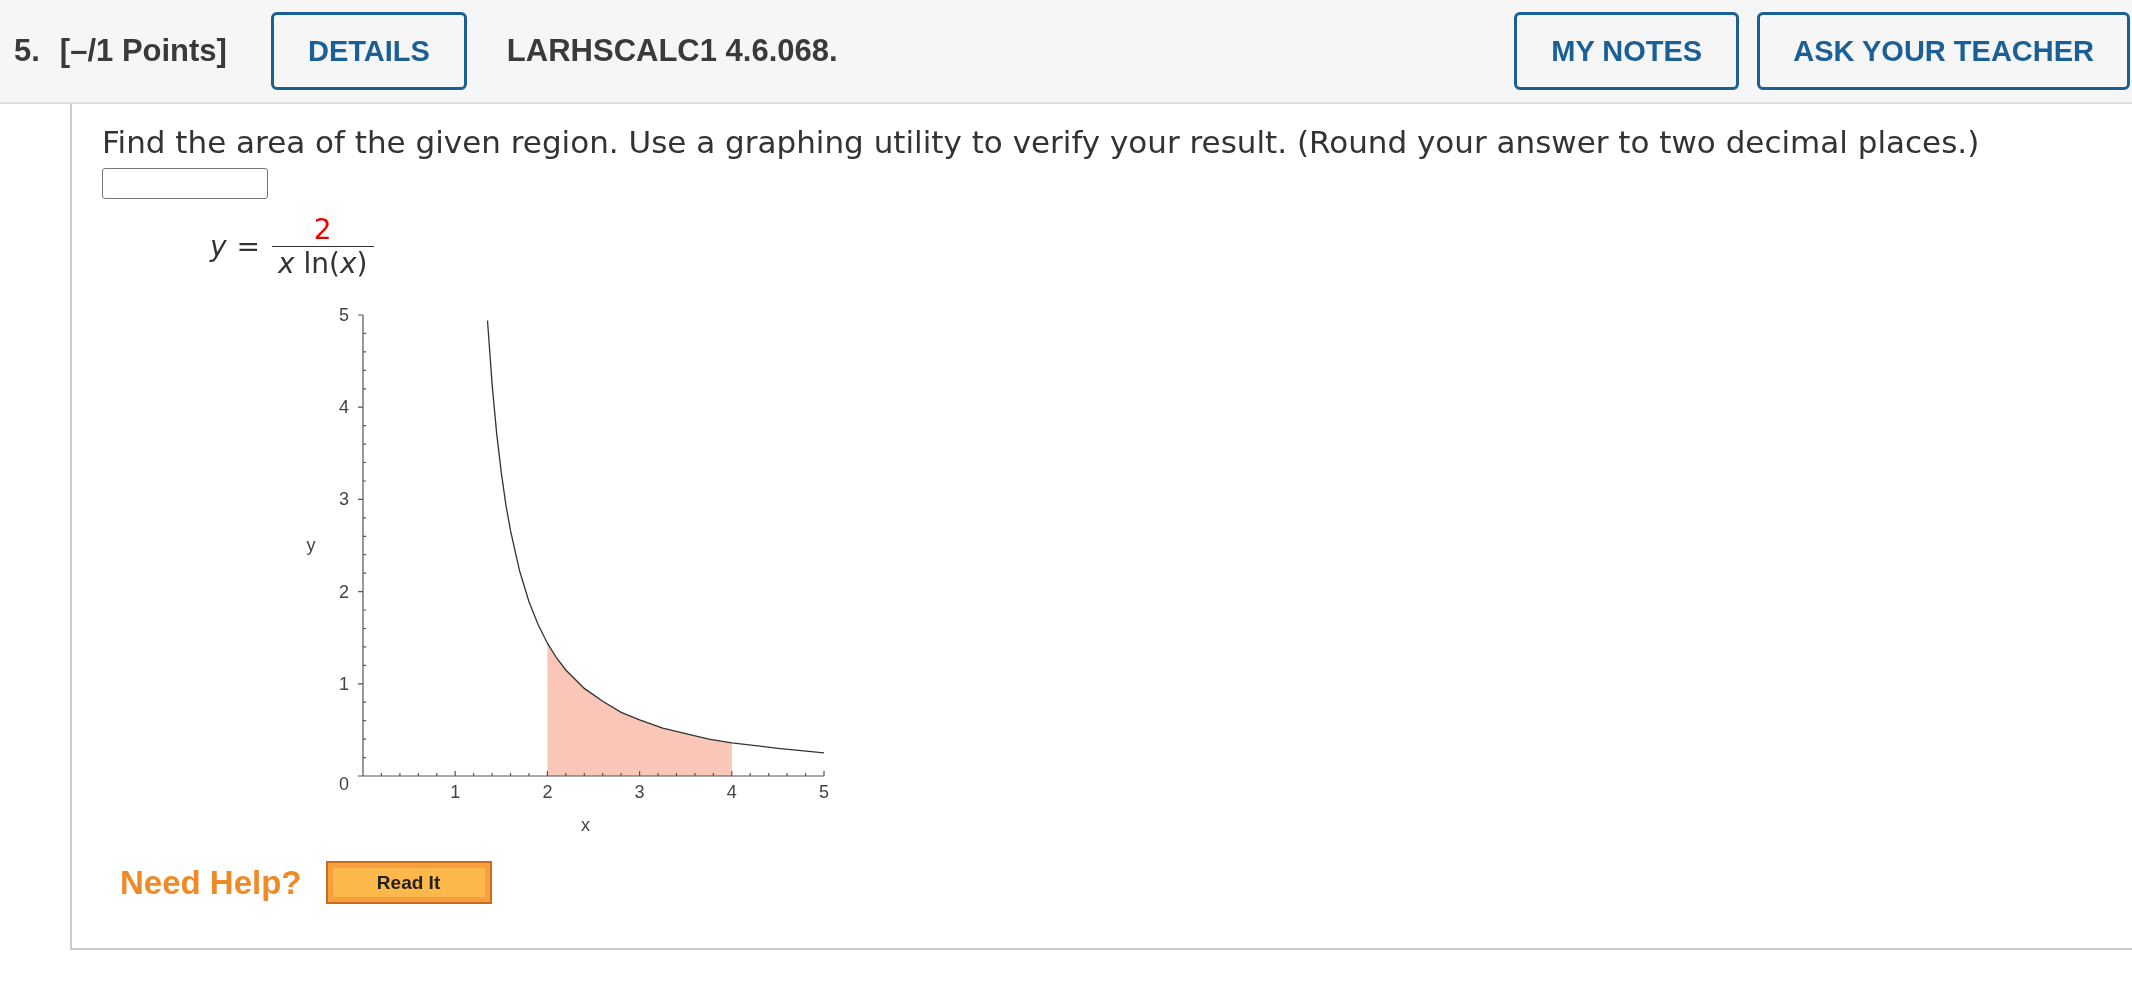 The height and width of the screenshot is (990, 2132). I want to click on details-button: DETAILS, so click(368, 51).